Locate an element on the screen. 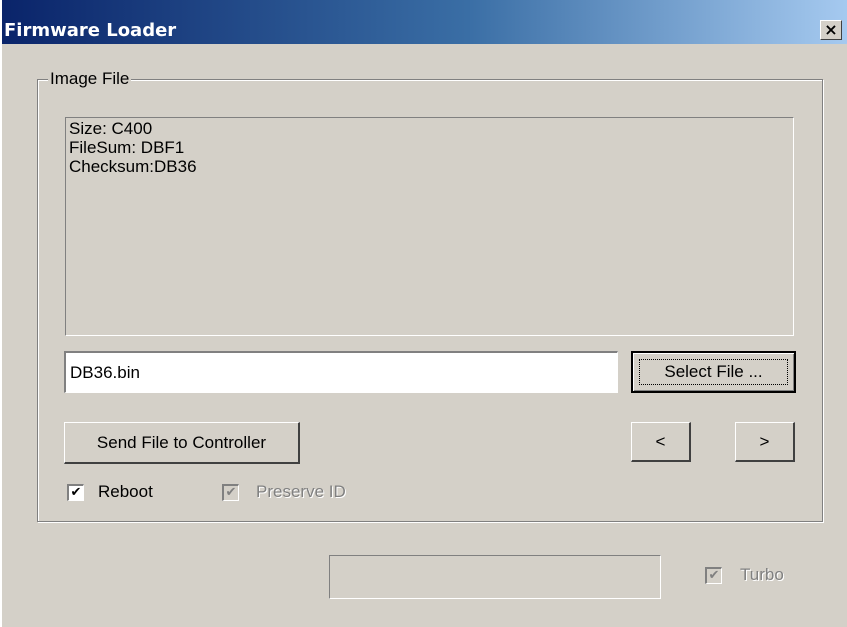 The image size is (847, 627). file-name-input is located at coordinates (341, 372).